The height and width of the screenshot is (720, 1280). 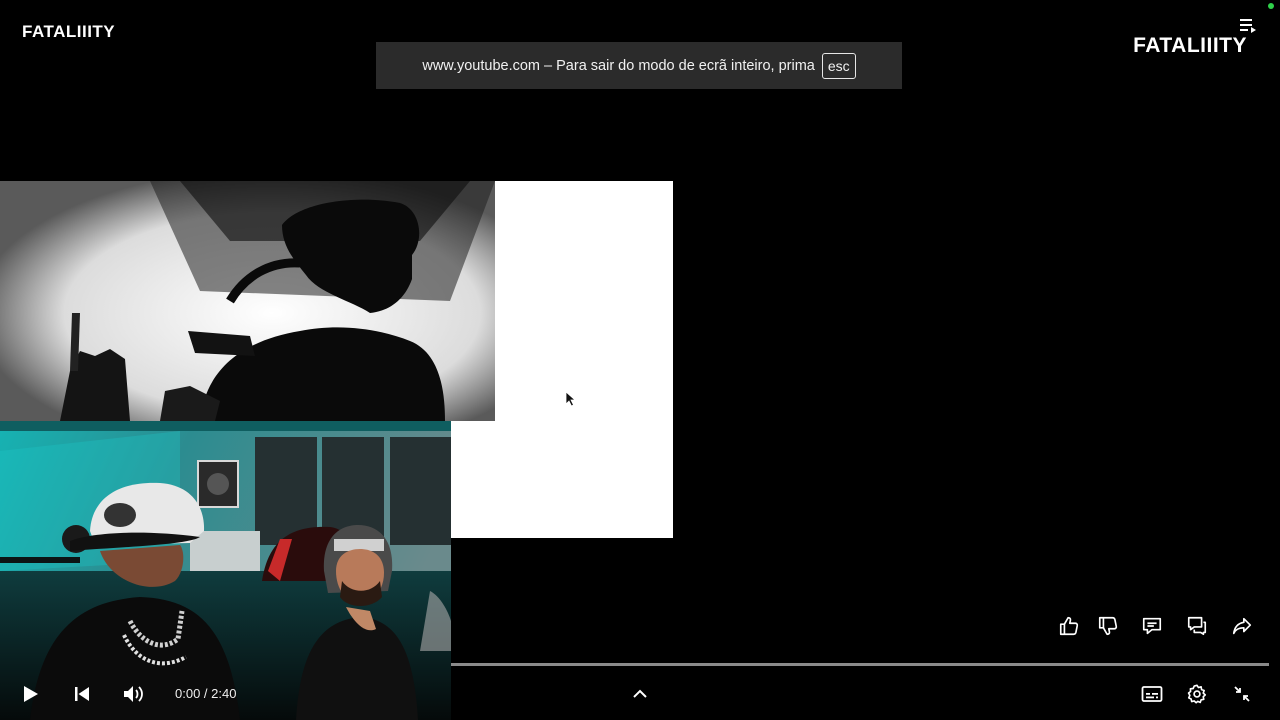 What do you see at coordinates (224, 693) in the screenshot?
I see `duration: 2:40` at bounding box center [224, 693].